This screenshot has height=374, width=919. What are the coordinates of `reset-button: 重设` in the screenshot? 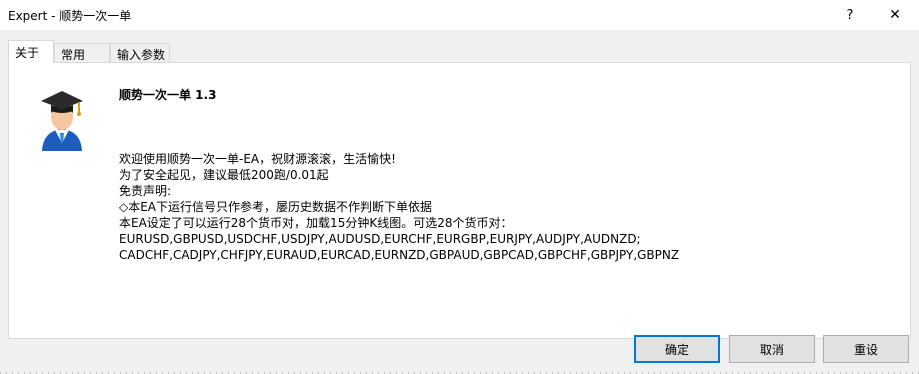 It's located at (866, 349).